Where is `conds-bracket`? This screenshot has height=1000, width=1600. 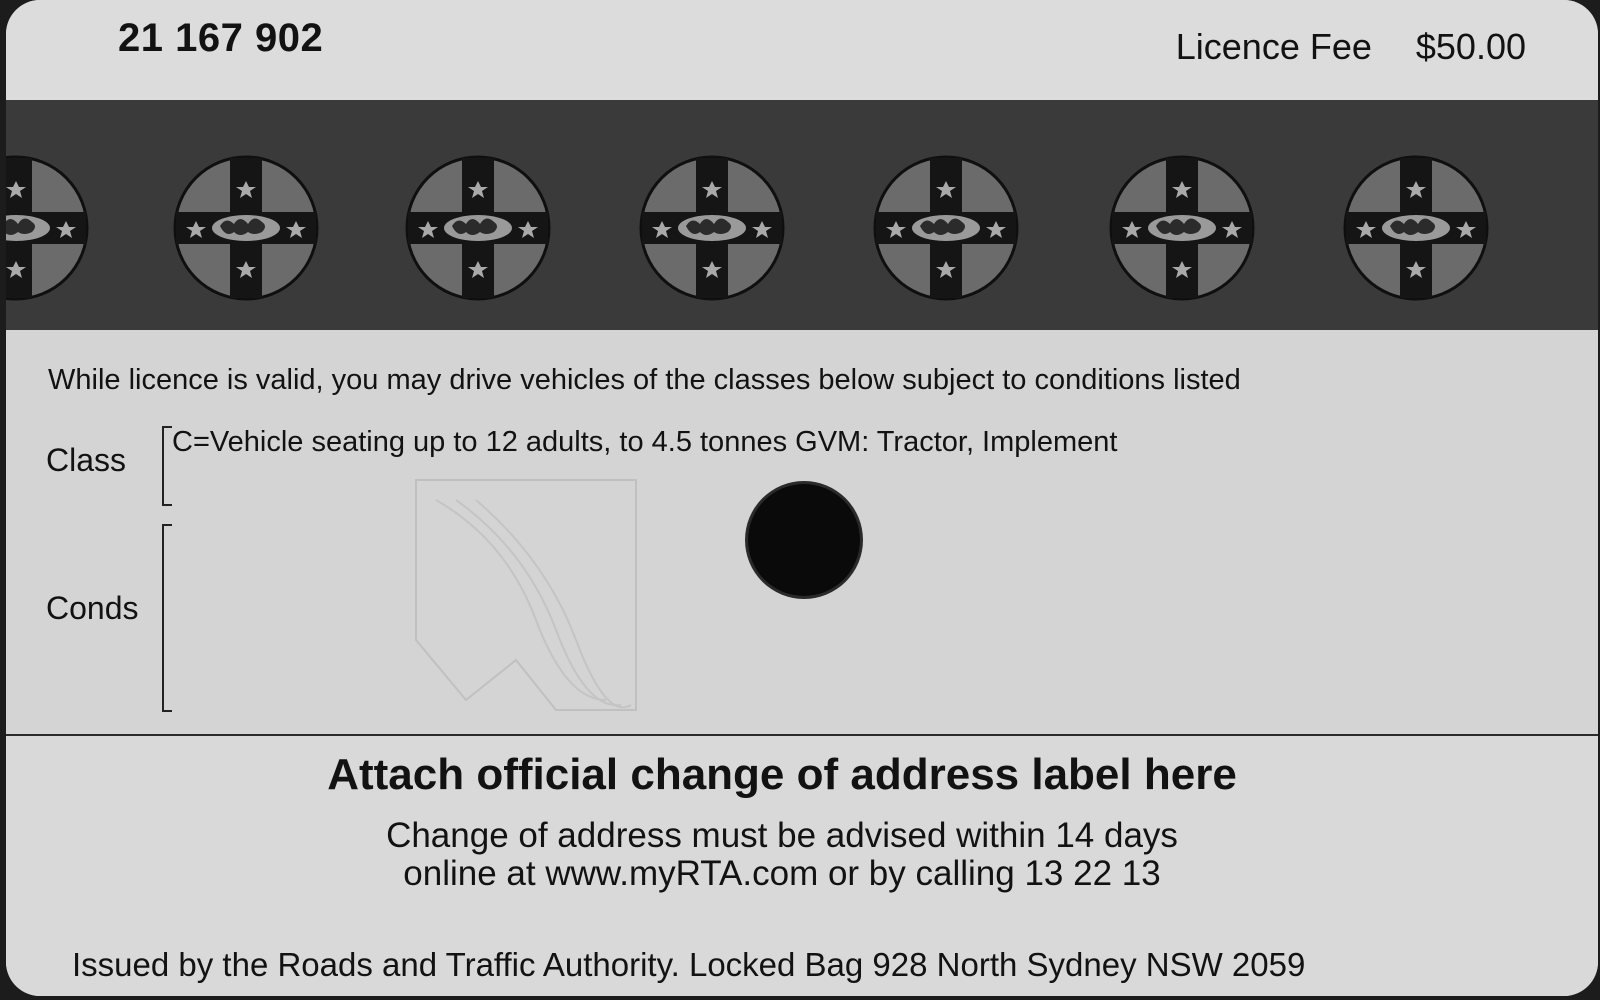
conds-bracket is located at coordinates (167, 618).